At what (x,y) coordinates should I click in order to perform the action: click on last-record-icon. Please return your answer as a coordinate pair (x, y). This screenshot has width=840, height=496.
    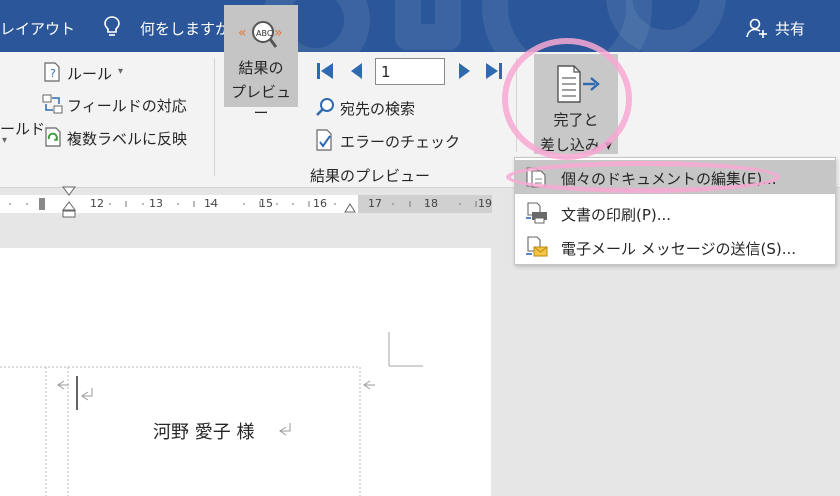
    Looking at the image, I should click on (494, 71).